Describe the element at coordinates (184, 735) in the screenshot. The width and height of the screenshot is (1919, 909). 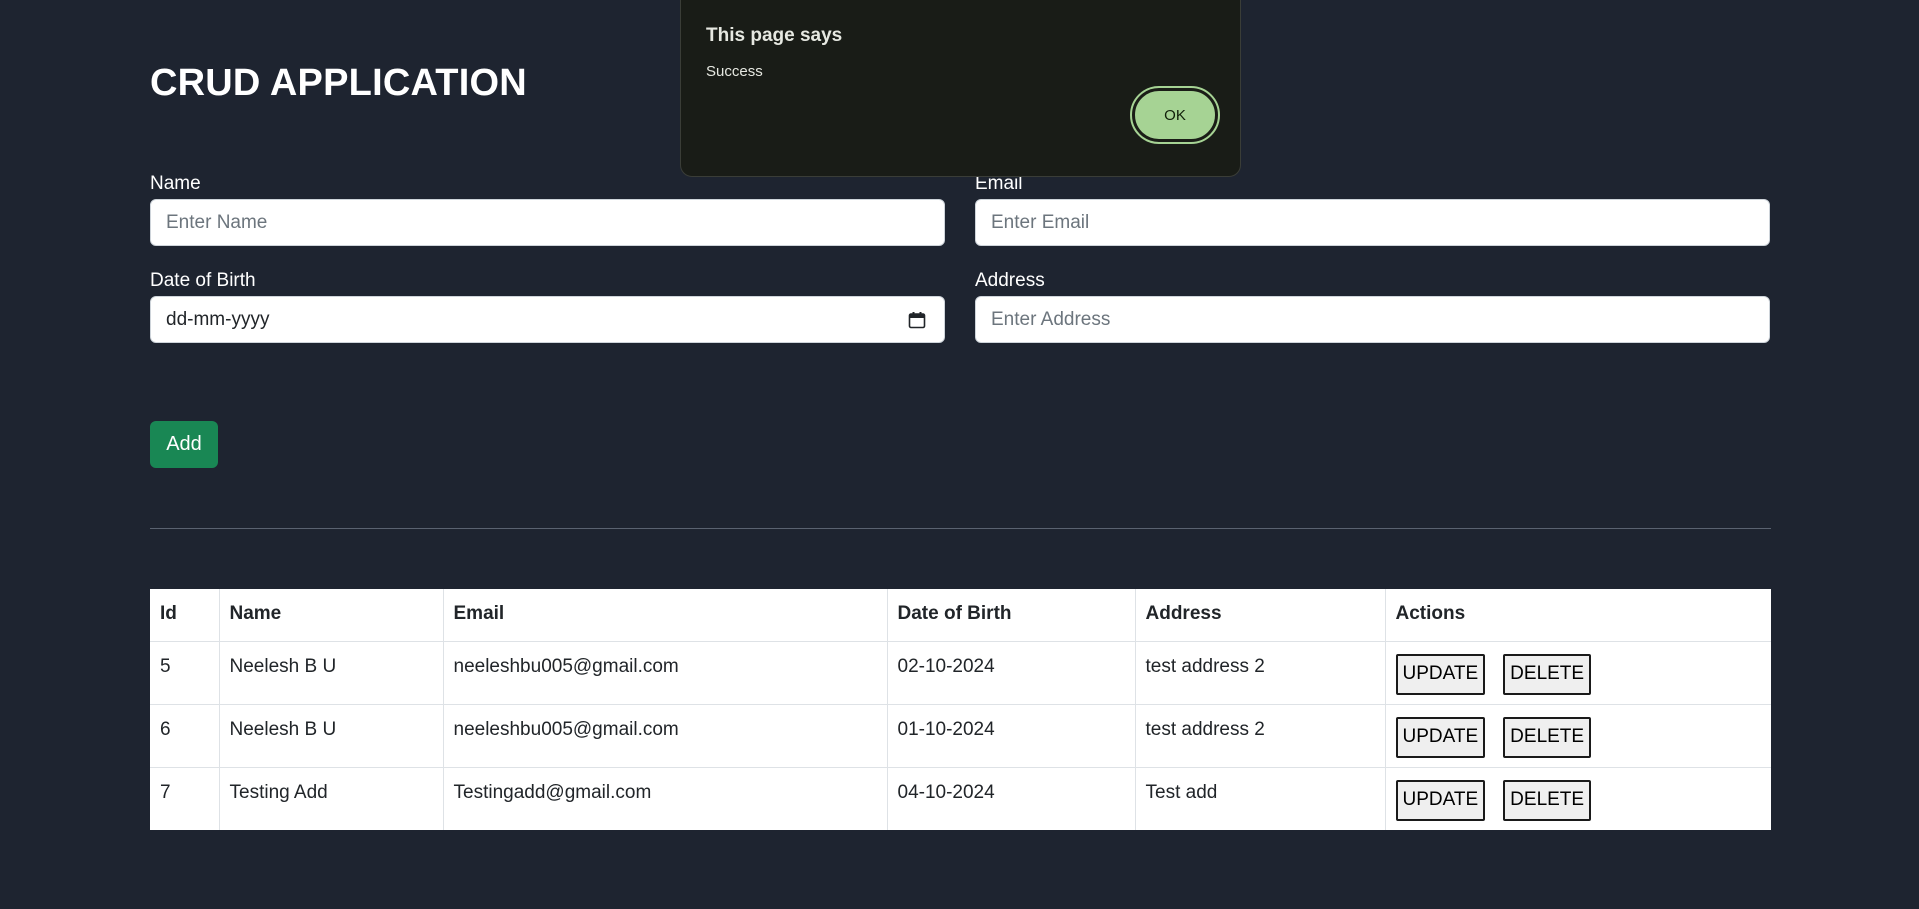
I see `cell-id: 6` at that location.